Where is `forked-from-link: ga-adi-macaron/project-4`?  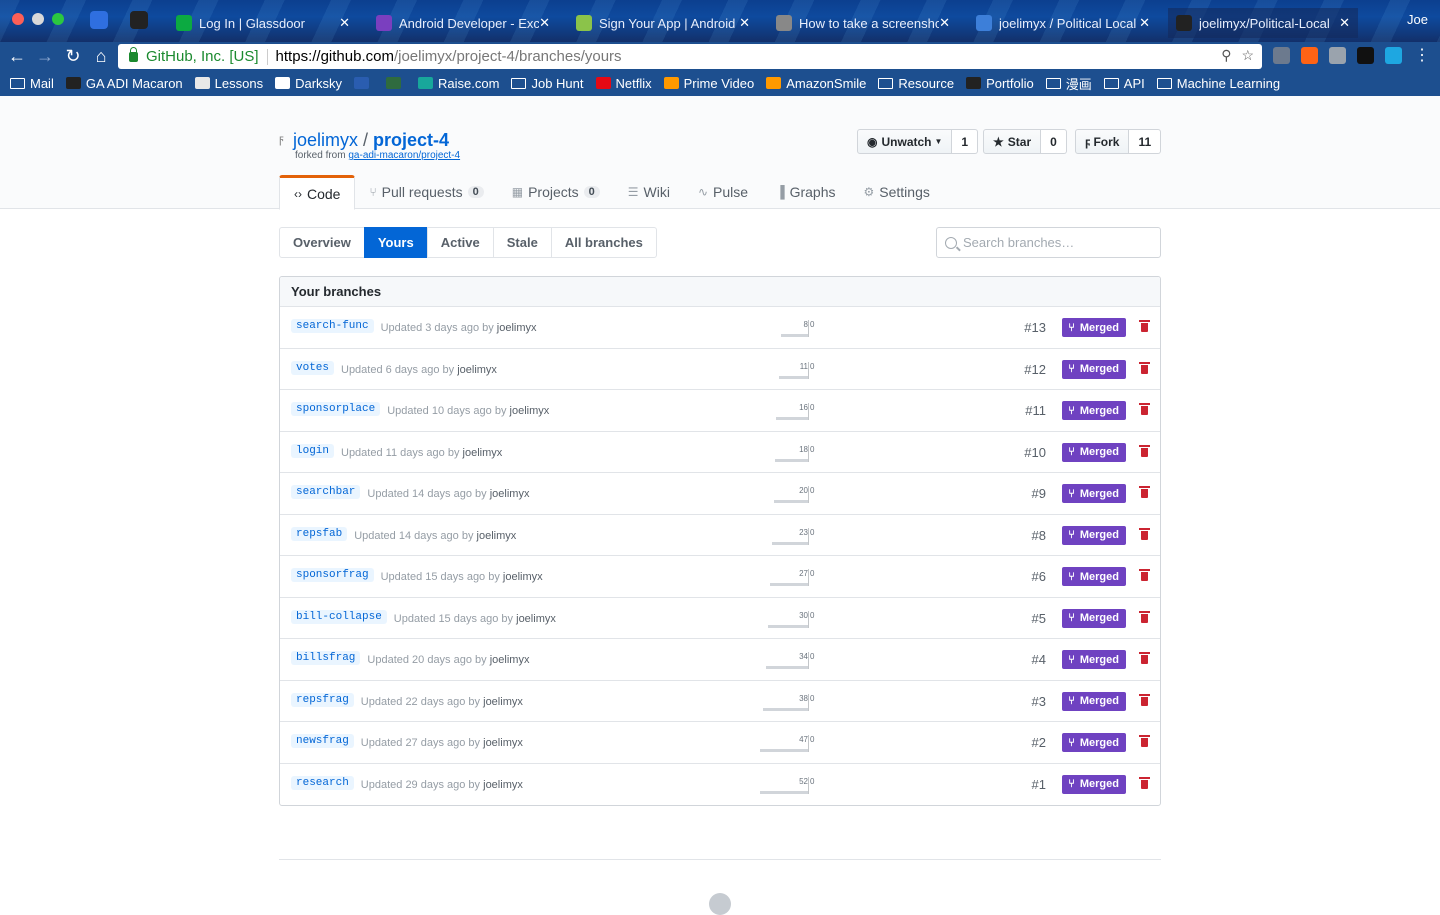 forked-from-link: ga-adi-macaron/project-4 is located at coordinates (404, 155).